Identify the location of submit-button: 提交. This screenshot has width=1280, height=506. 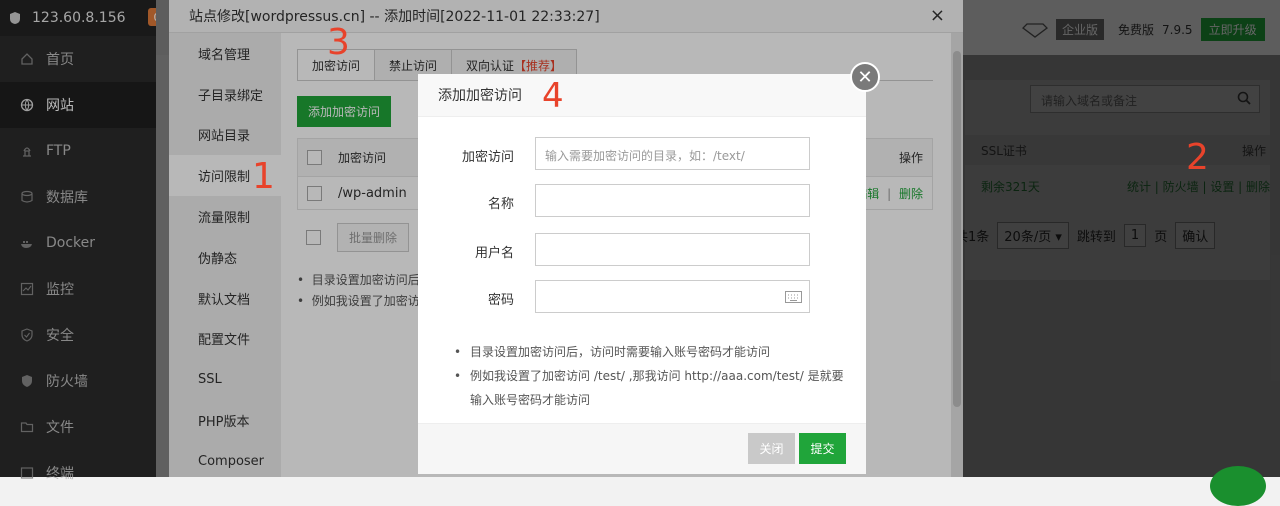
(822, 448).